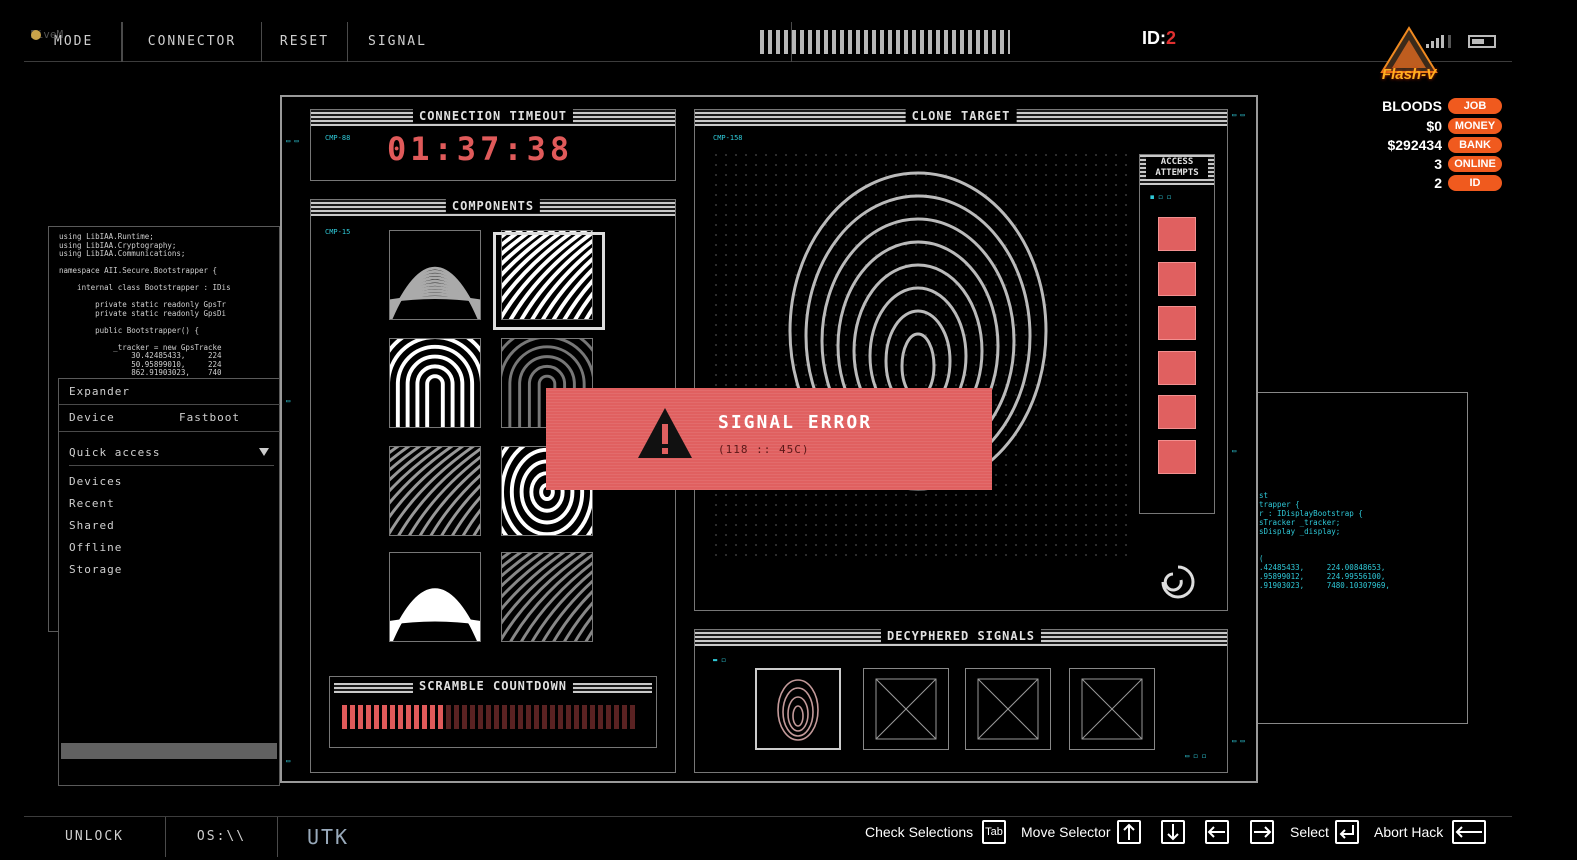 Image resolution: width=1577 pixels, height=860 pixels. I want to click on scramble-progress, so click(392, 717).